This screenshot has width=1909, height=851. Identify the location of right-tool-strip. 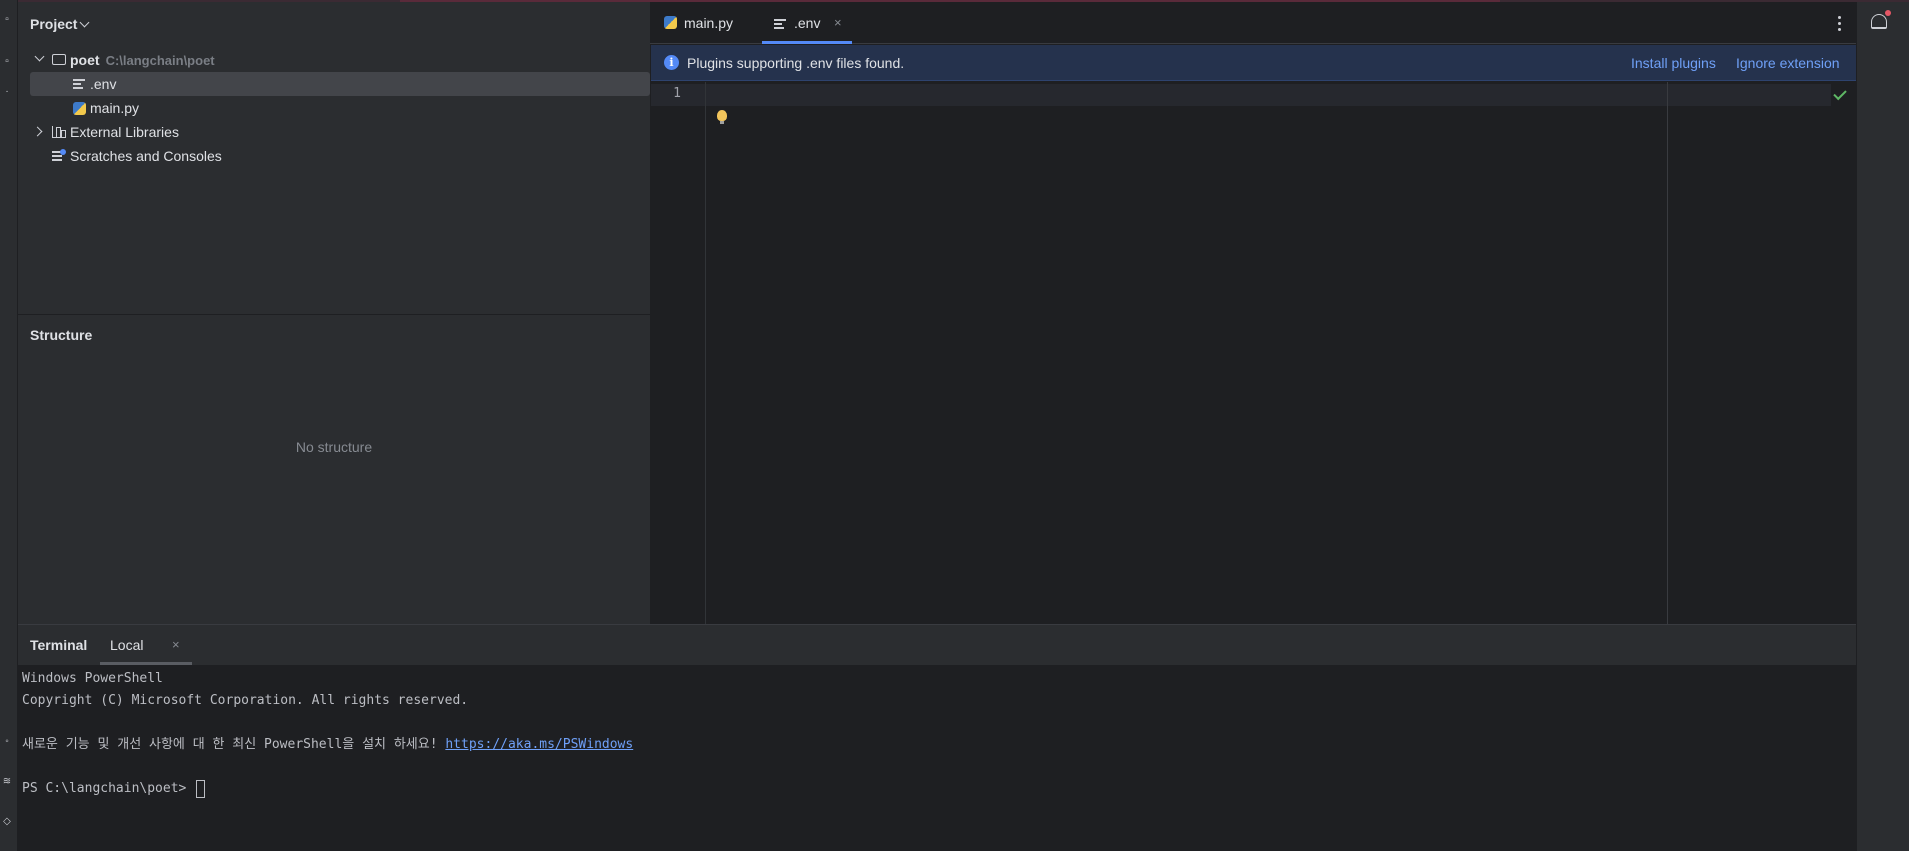
(1882, 426).